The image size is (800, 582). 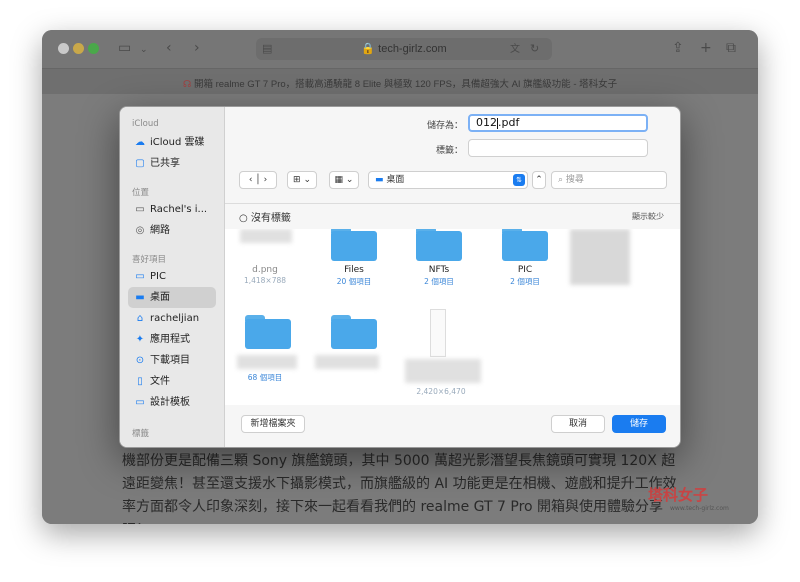 I want to click on sidebar-item-network: ◎ 網路, so click(x=172, y=230).